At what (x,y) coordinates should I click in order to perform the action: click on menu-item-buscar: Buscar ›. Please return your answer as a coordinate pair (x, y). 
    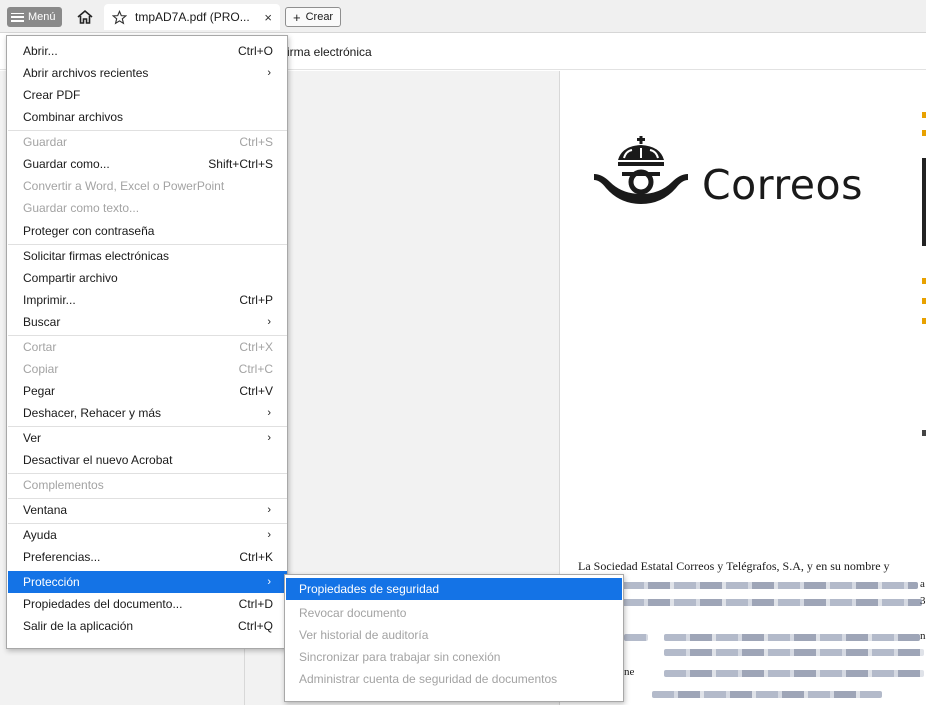
    Looking at the image, I should click on (147, 322).